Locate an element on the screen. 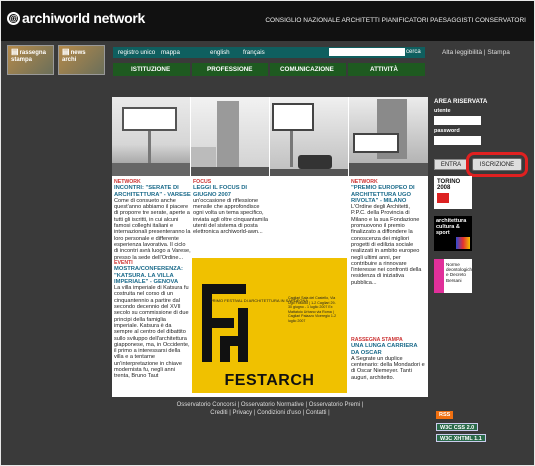  torino-logo-icon is located at coordinates (443, 198).